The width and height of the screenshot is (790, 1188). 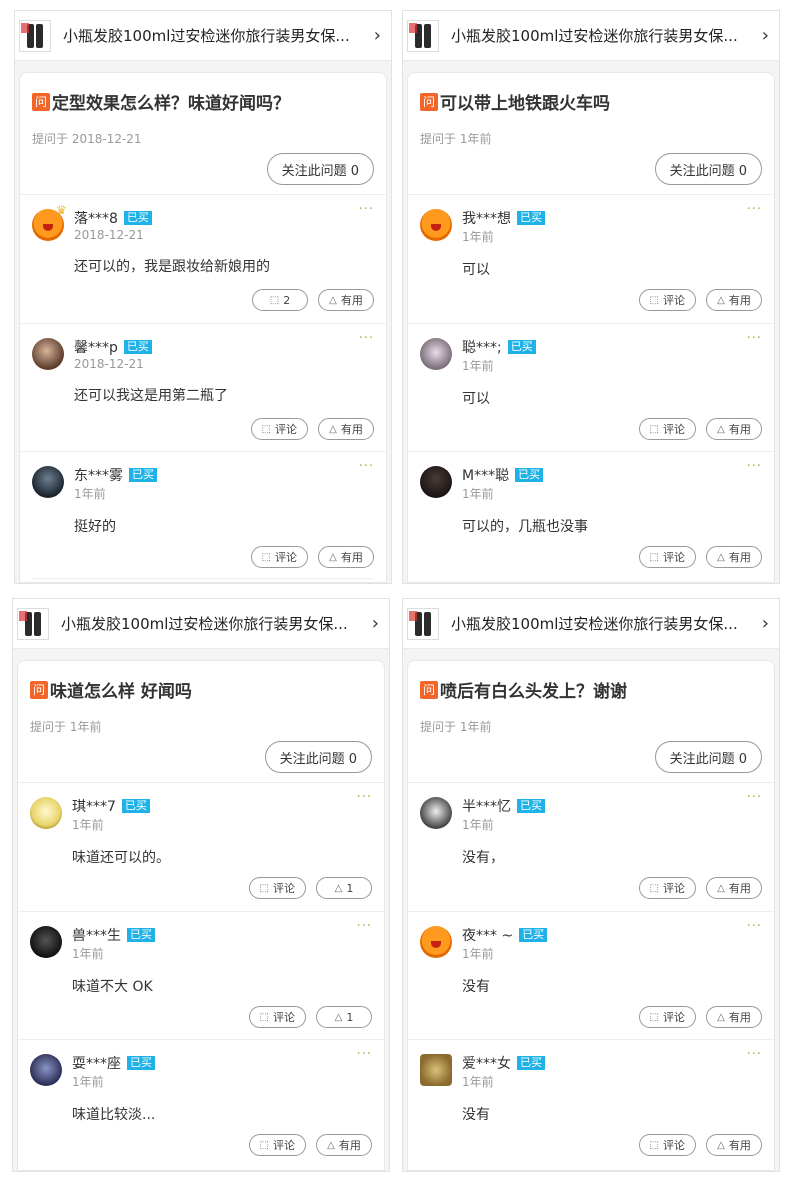 What do you see at coordinates (591, 387) in the screenshot?
I see `answer-item: ··· 聪***; 已买 1年前 可以 ⬚ 评论 △ 有用` at bounding box center [591, 387].